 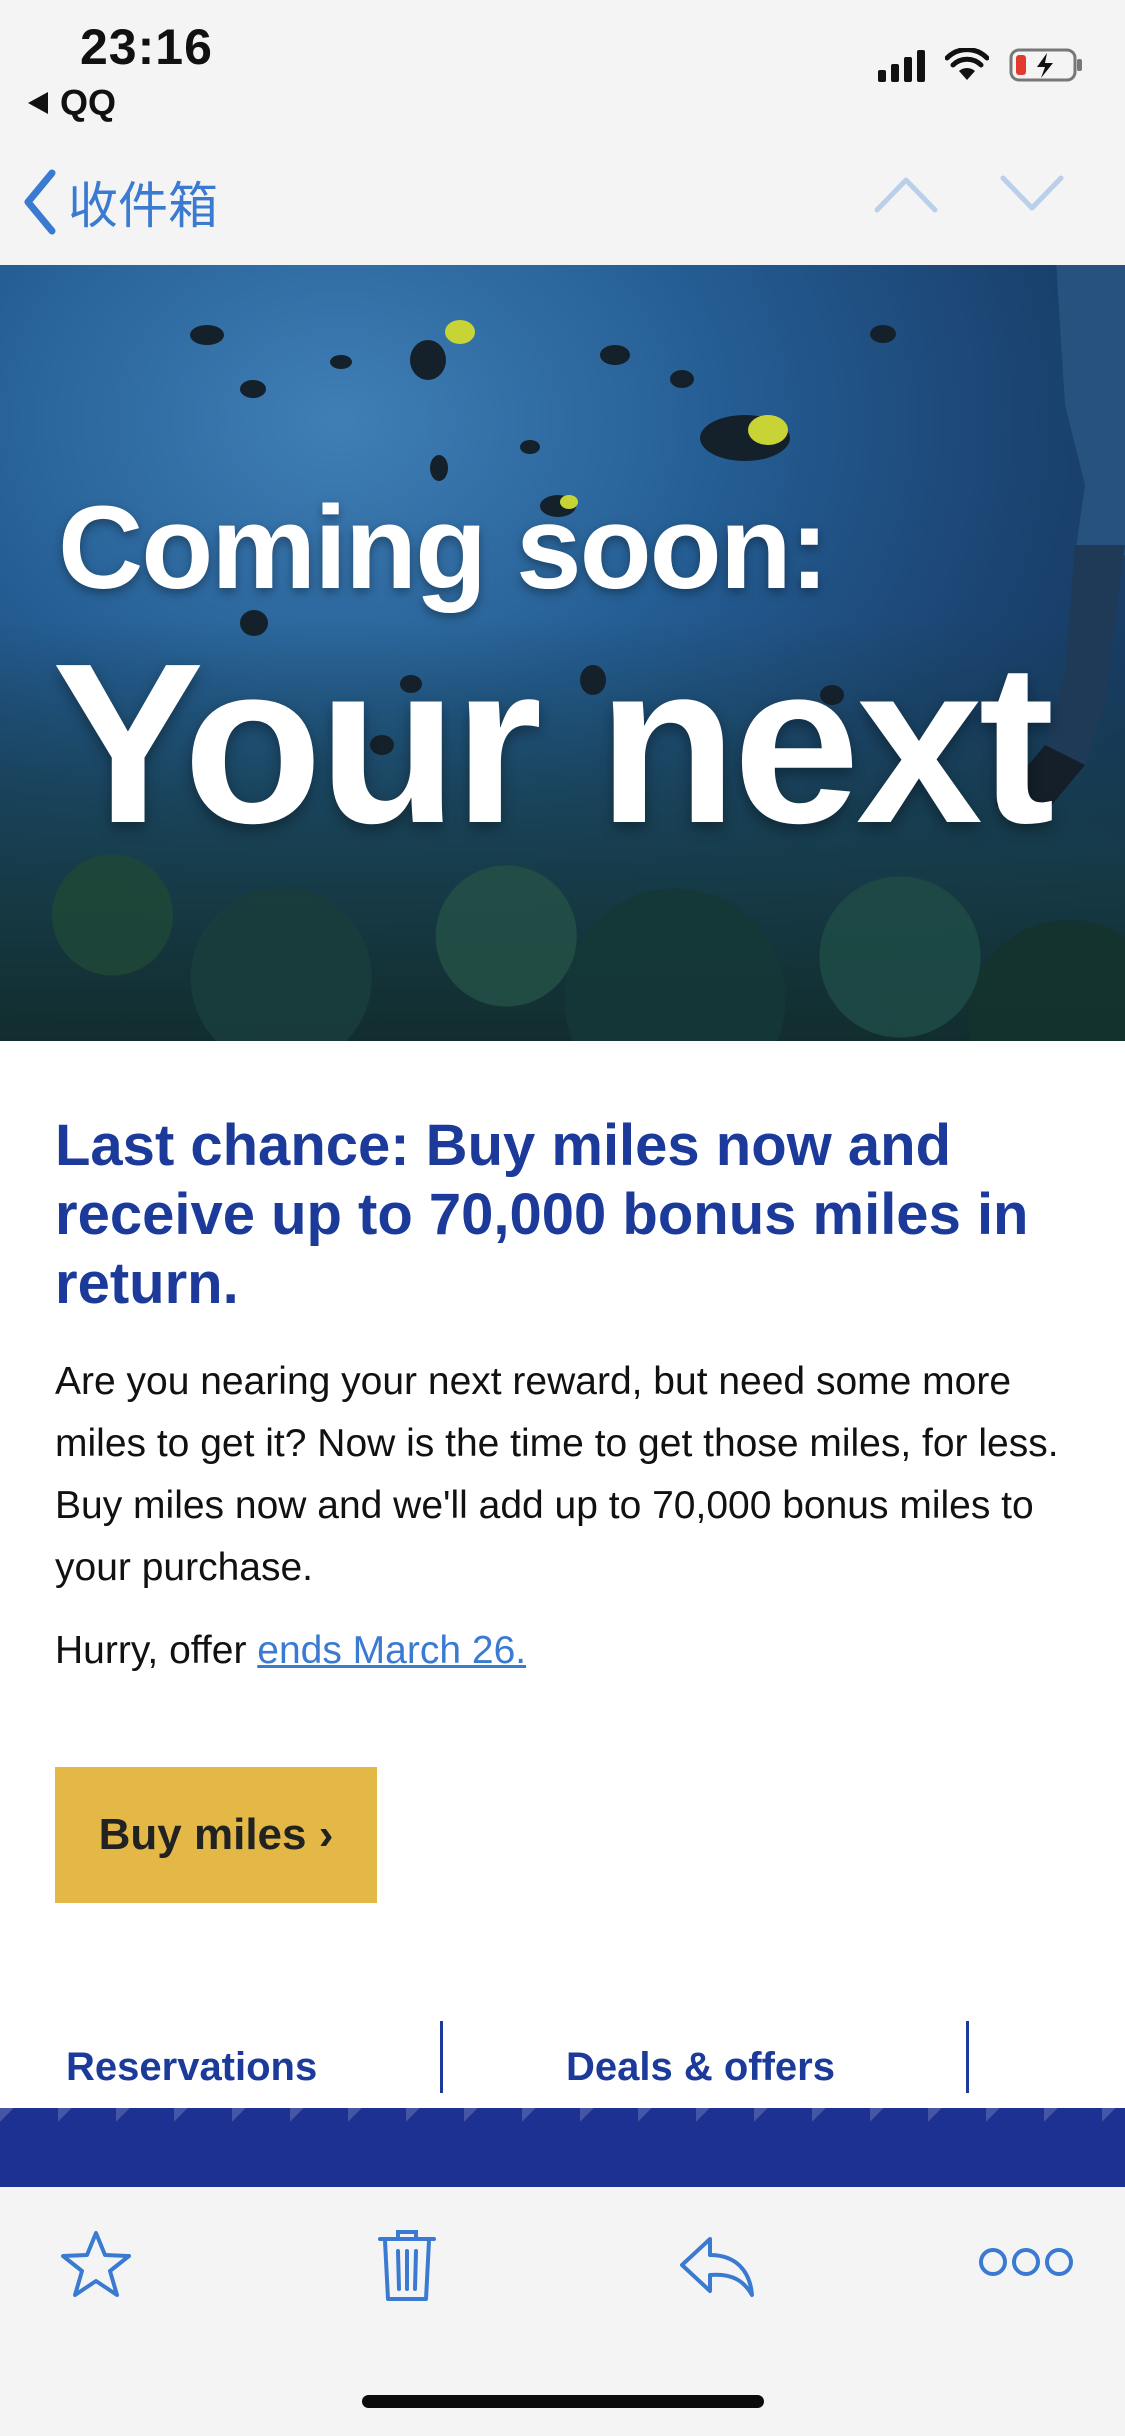 I want to click on chevron-down-icon, so click(x=1032, y=194).